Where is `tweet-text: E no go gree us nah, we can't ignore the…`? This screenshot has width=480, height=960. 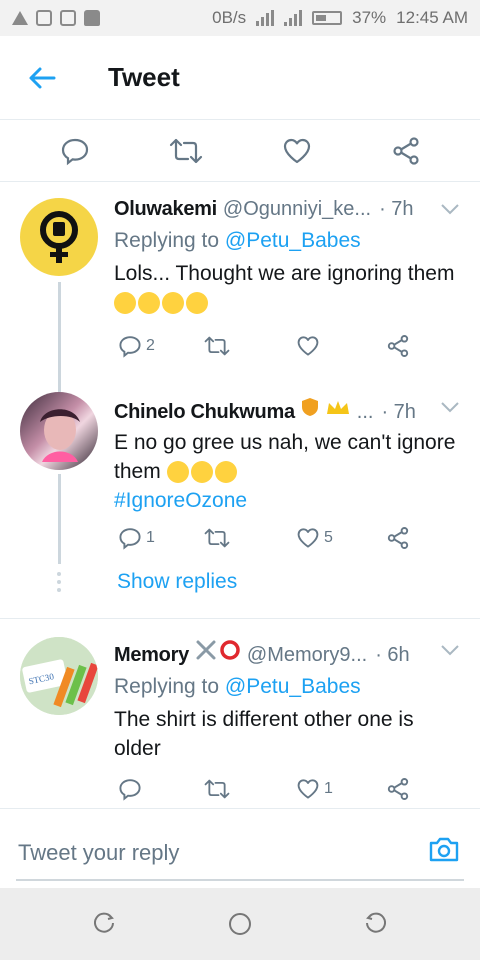 tweet-text: E no go gree us nah, we can't ignore the… is located at coordinates (290, 471).